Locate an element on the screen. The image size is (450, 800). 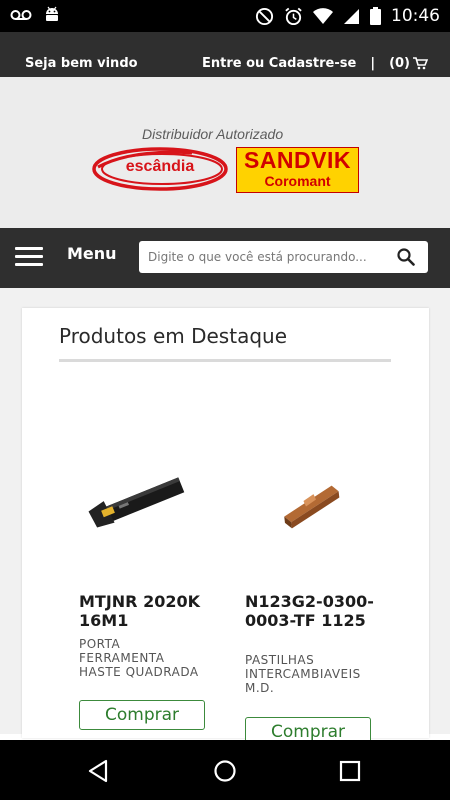
status-bar: 10:46 is located at coordinates (225, 16).